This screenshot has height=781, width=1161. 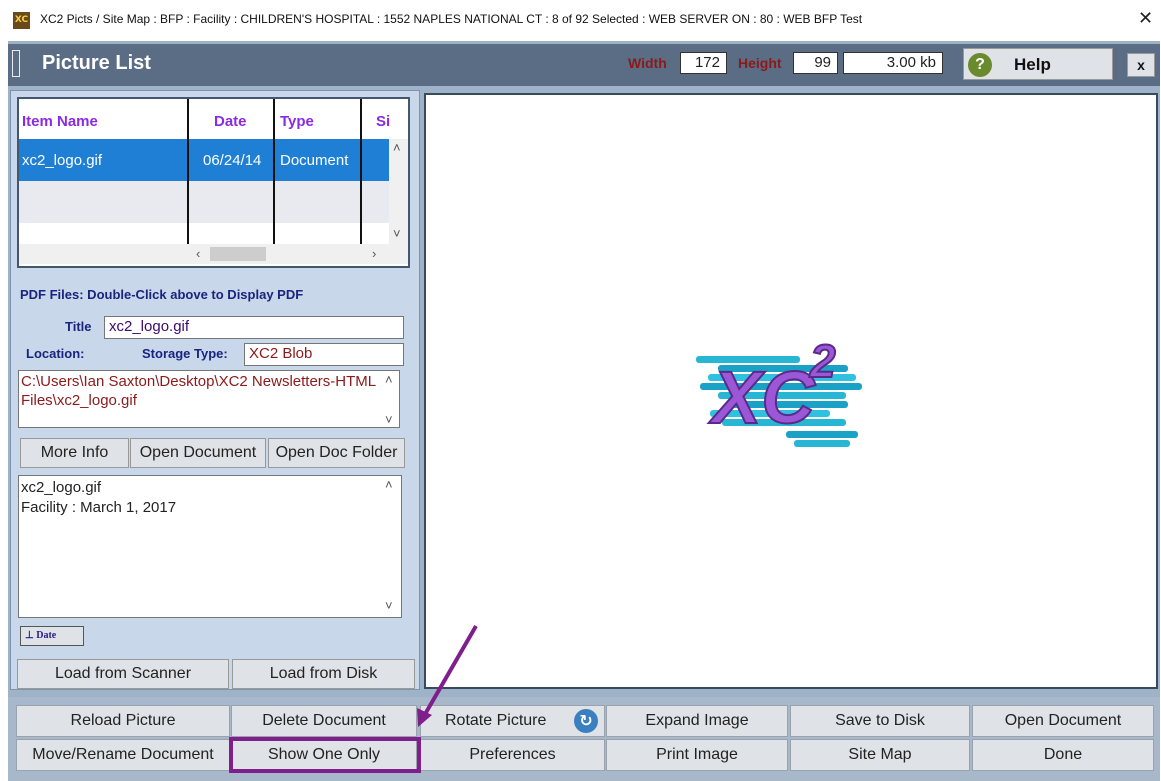 I want to click on arrow-head, so click(x=424, y=717).